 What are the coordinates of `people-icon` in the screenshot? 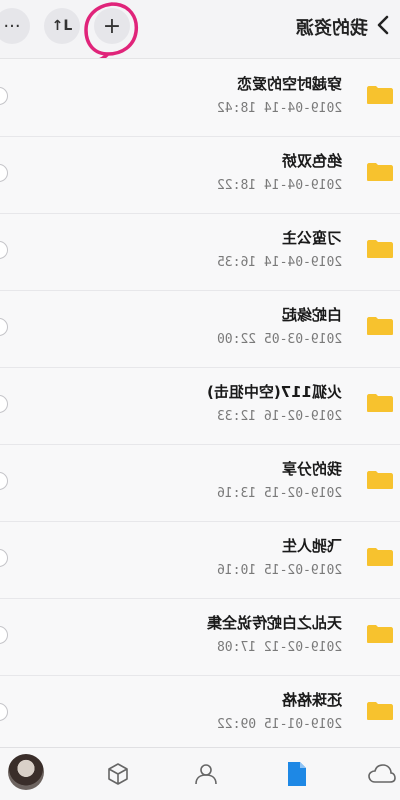 It's located at (206, 774).